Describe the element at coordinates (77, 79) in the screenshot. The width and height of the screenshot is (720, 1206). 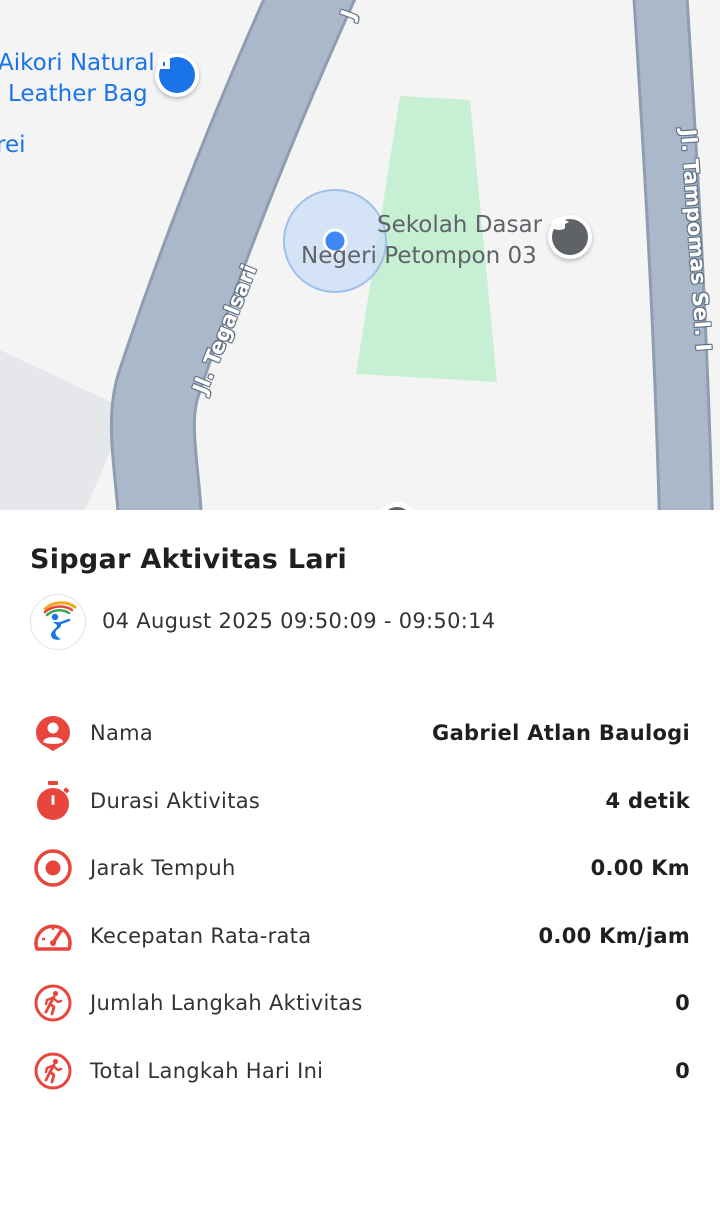
I see `poi-bag-label: Aikori Natural Leather Bag` at that location.